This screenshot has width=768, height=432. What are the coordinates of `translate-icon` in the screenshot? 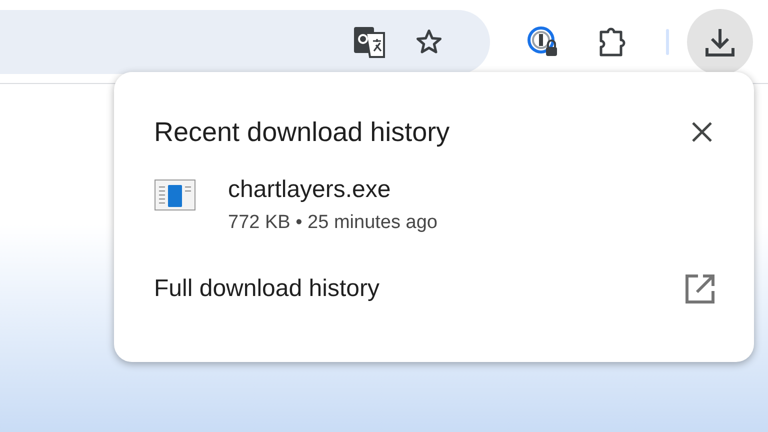 It's located at (370, 41).